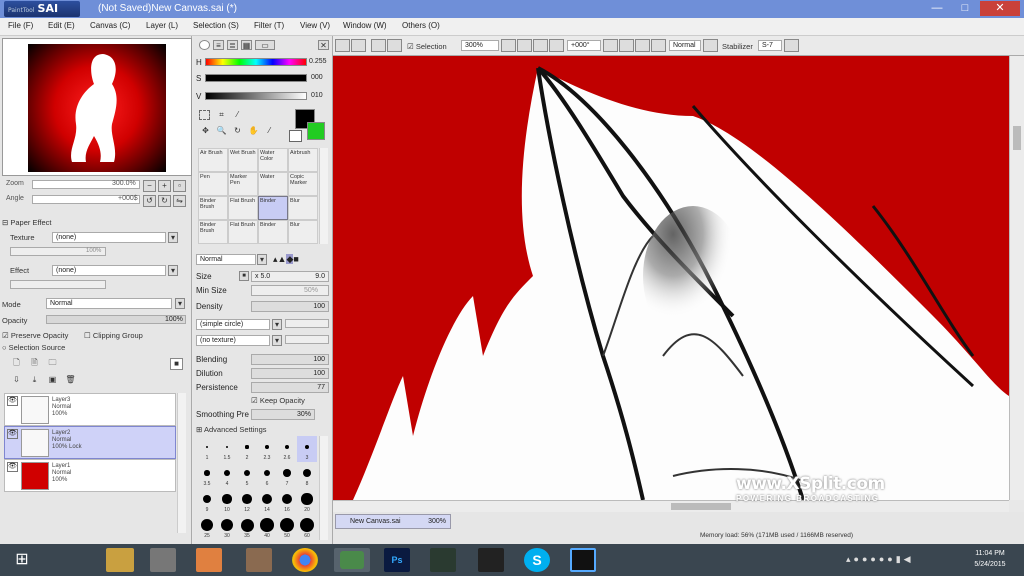 This screenshot has height=576, width=1024. I want to click on preserve-opacity-checkbox: ☑ Preserve Opacity, so click(35, 335).